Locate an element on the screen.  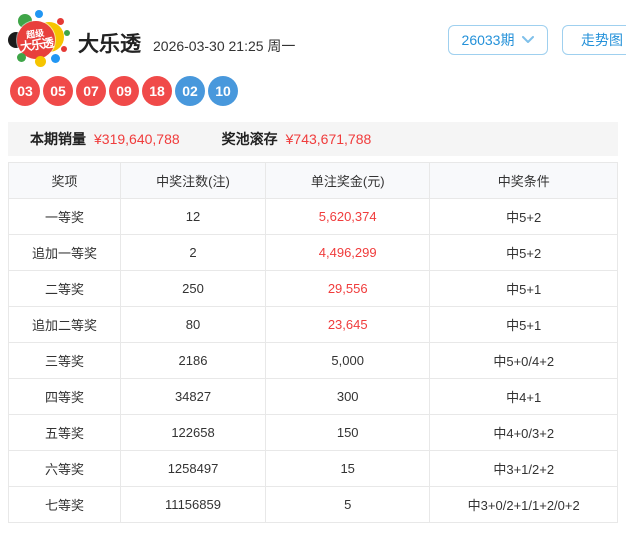
prize-amount: 5 is located at coordinates (347, 504).